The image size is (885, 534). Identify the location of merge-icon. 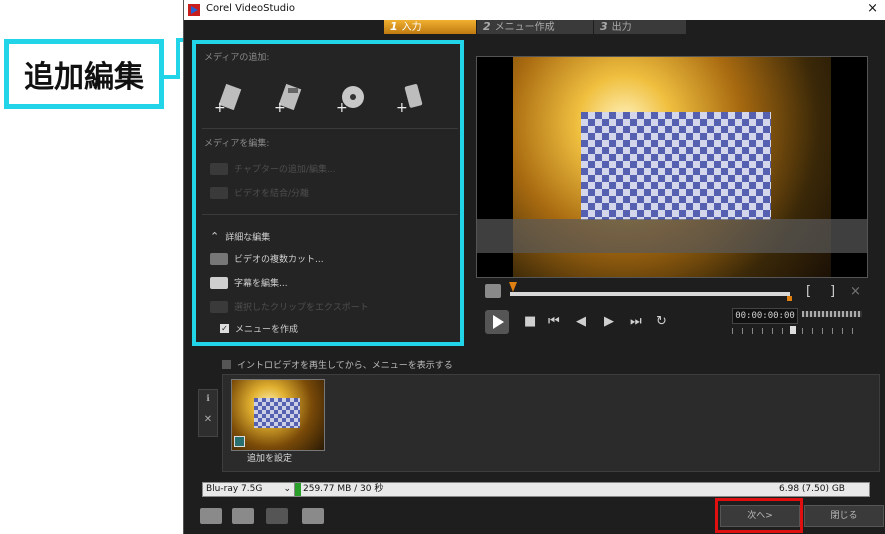
(219, 192).